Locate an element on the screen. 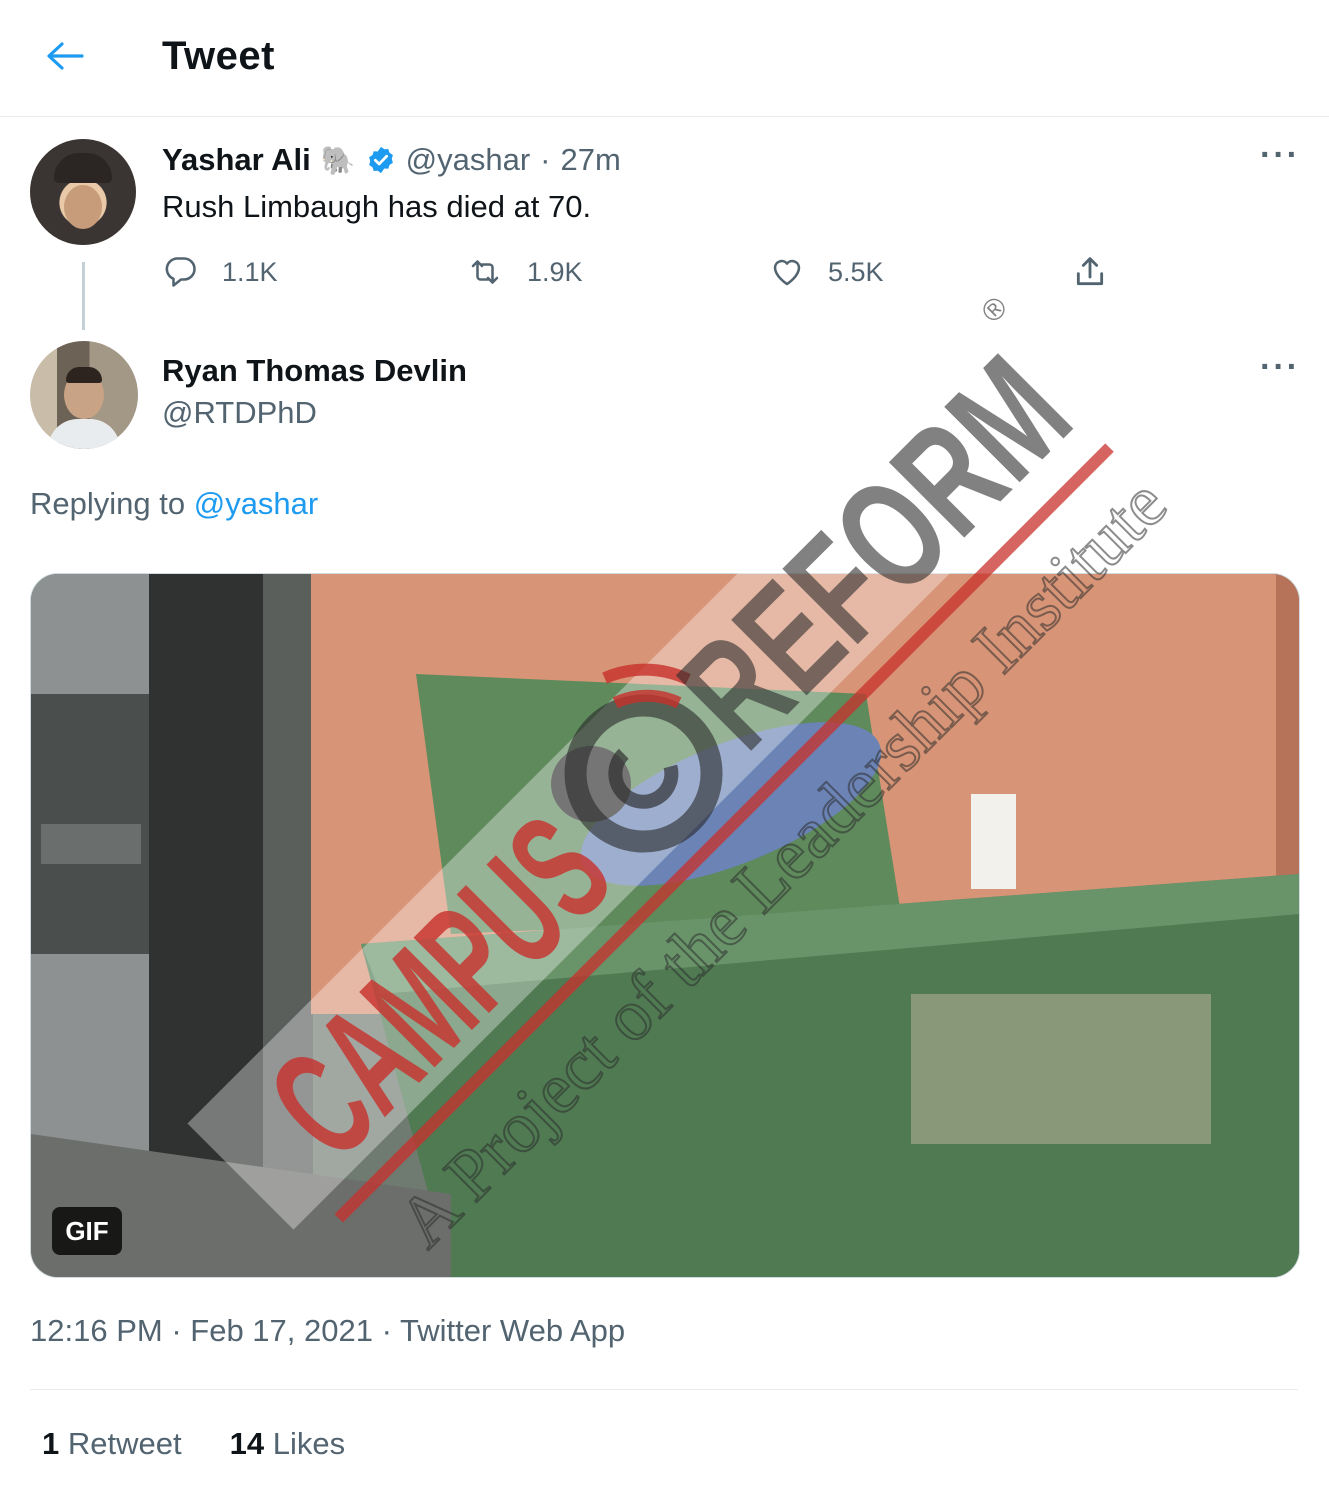  replying-prefix: Replying to is located at coordinates (112, 503).